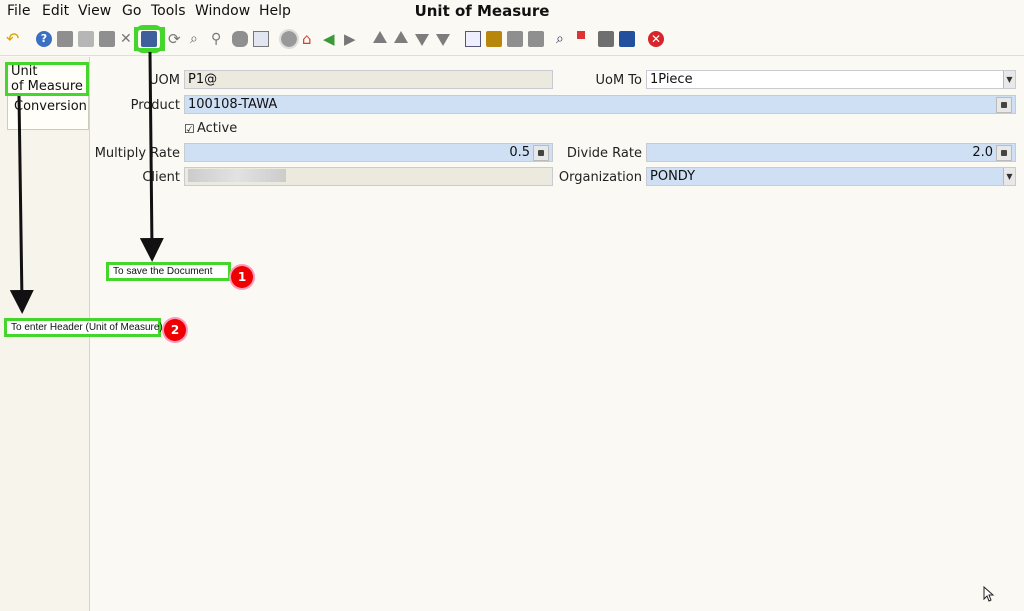 The height and width of the screenshot is (611, 1024). I want to click on uom-label: UOM, so click(164, 80).